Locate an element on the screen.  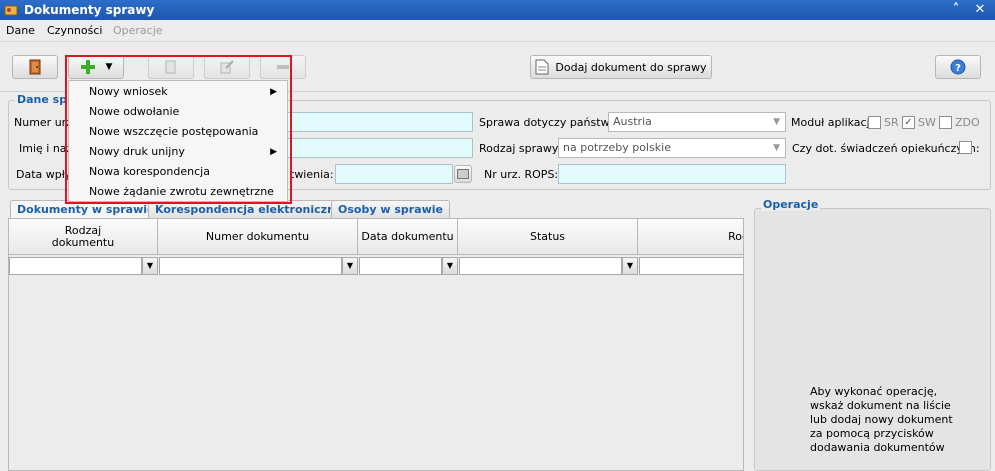
module-sr-label: SR is located at coordinates (891, 122).